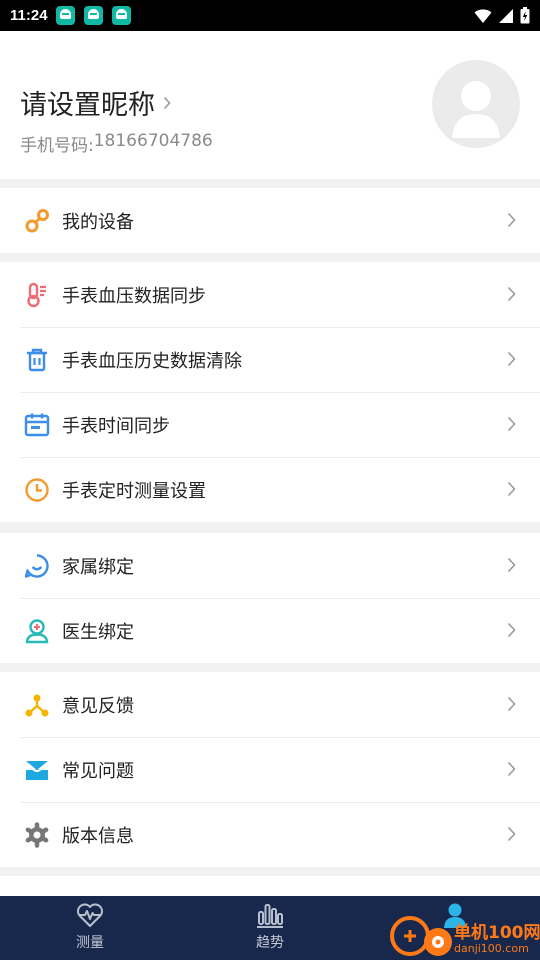 This screenshot has height=960, width=540. What do you see at coordinates (37, 295) in the screenshot?
I see `thermometer-icon` at bounding box center [37, 295].